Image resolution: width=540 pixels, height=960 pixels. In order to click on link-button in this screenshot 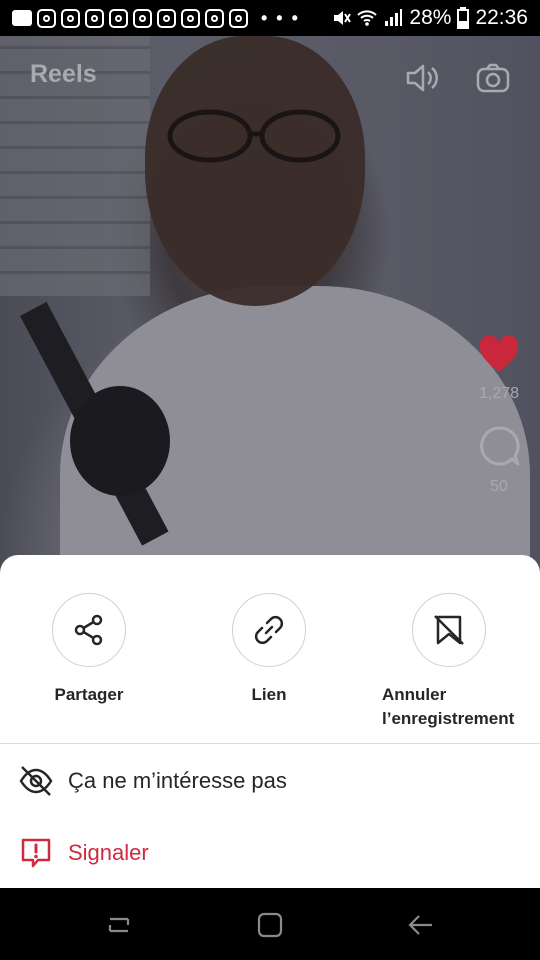, I will do `click(269, 630)`.